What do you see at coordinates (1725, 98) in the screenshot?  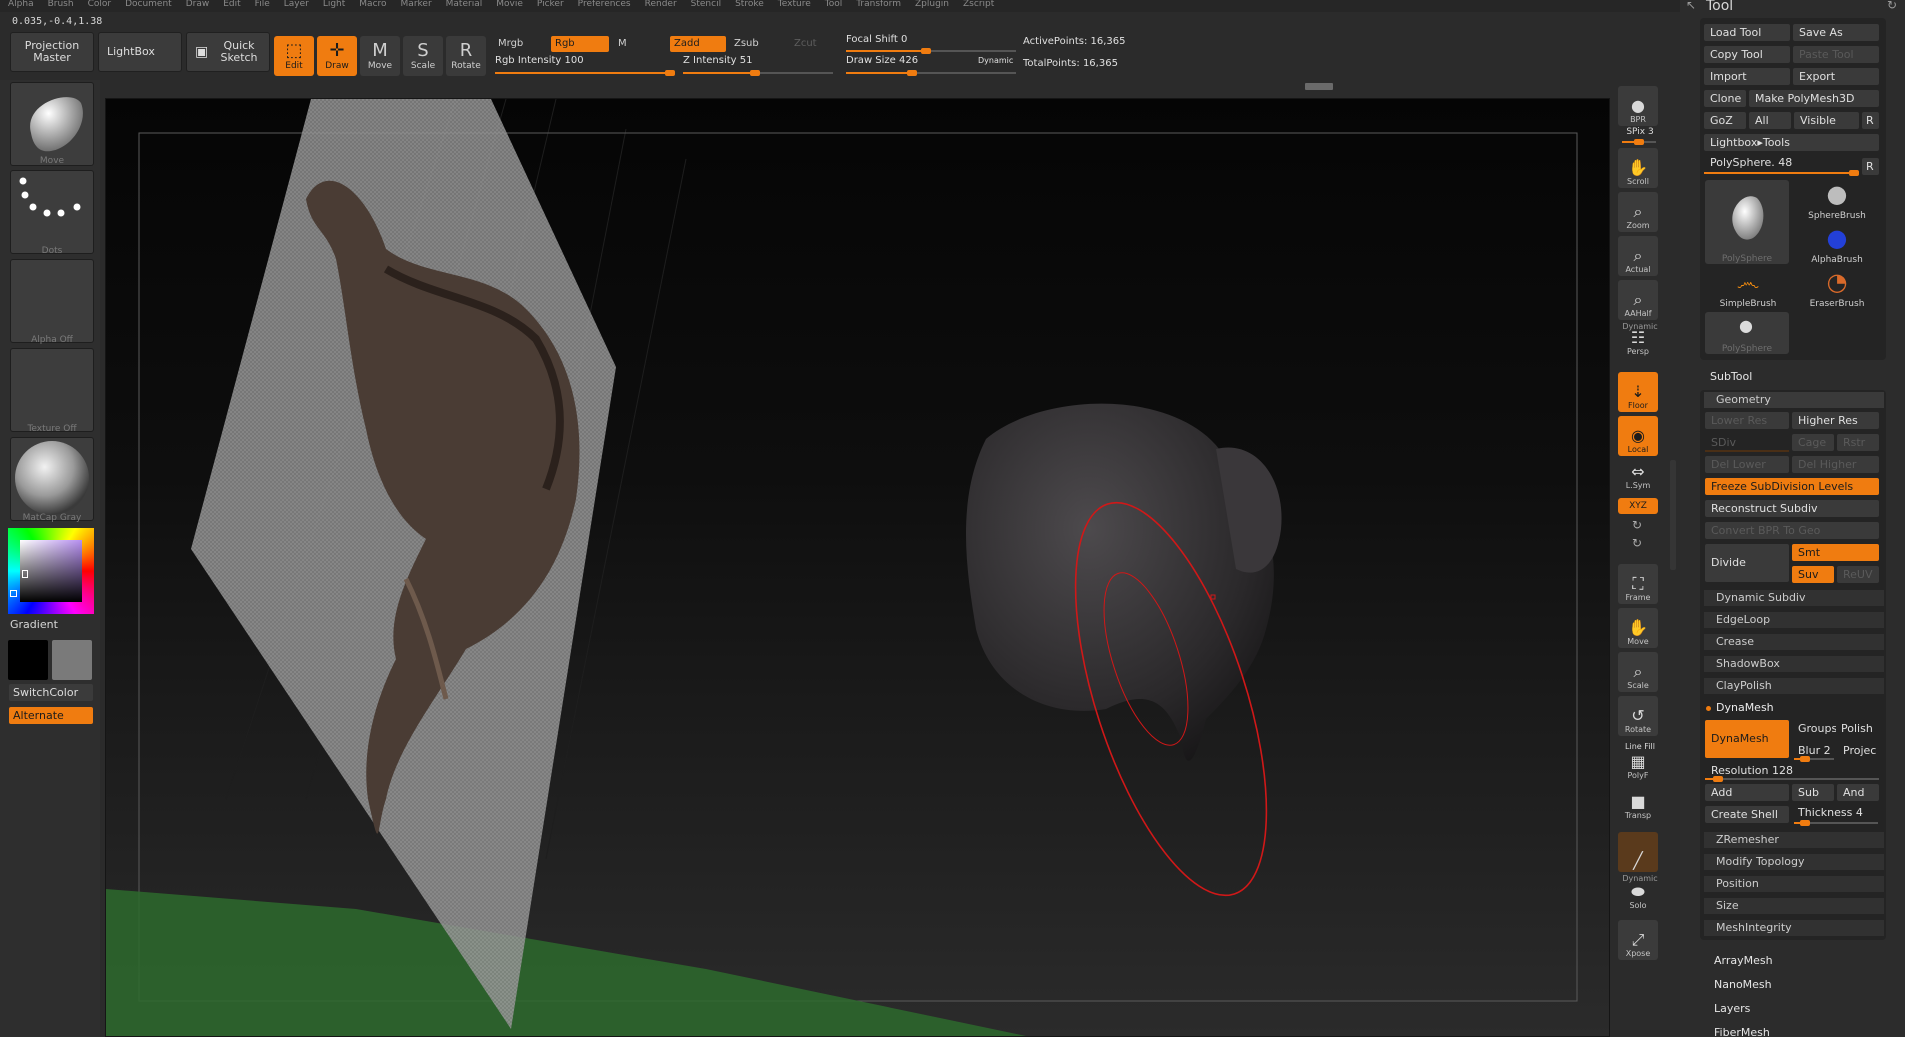 I see `clone-button: Clone` at bounding box center [1725, 98].